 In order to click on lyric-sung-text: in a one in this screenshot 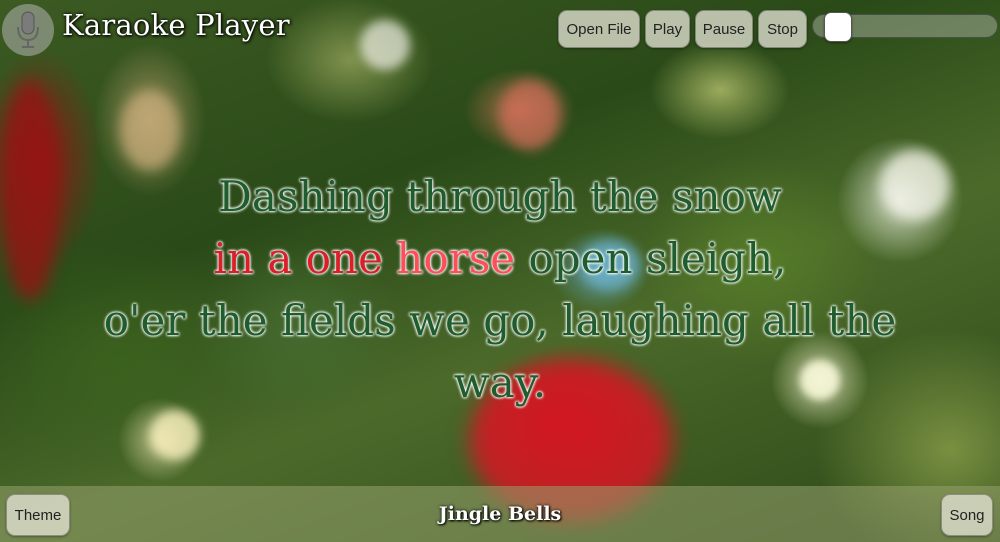, I will do `click(305, 258)`.